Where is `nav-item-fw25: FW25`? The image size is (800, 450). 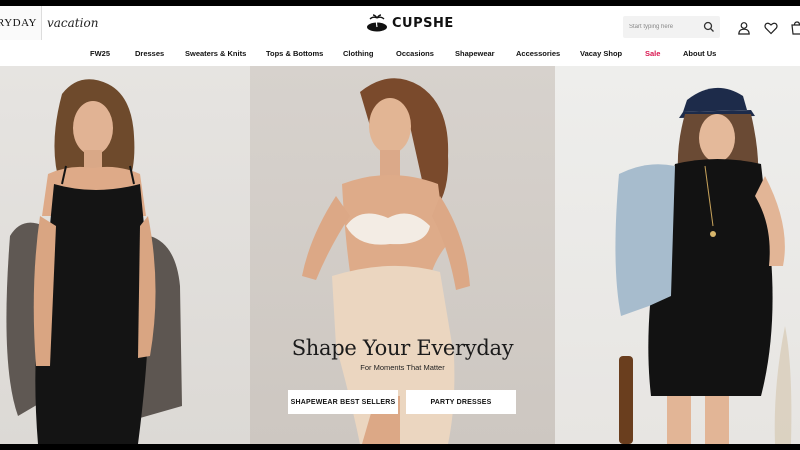 nav-item-fw25: FW25 is located at coordinates (100, 53).